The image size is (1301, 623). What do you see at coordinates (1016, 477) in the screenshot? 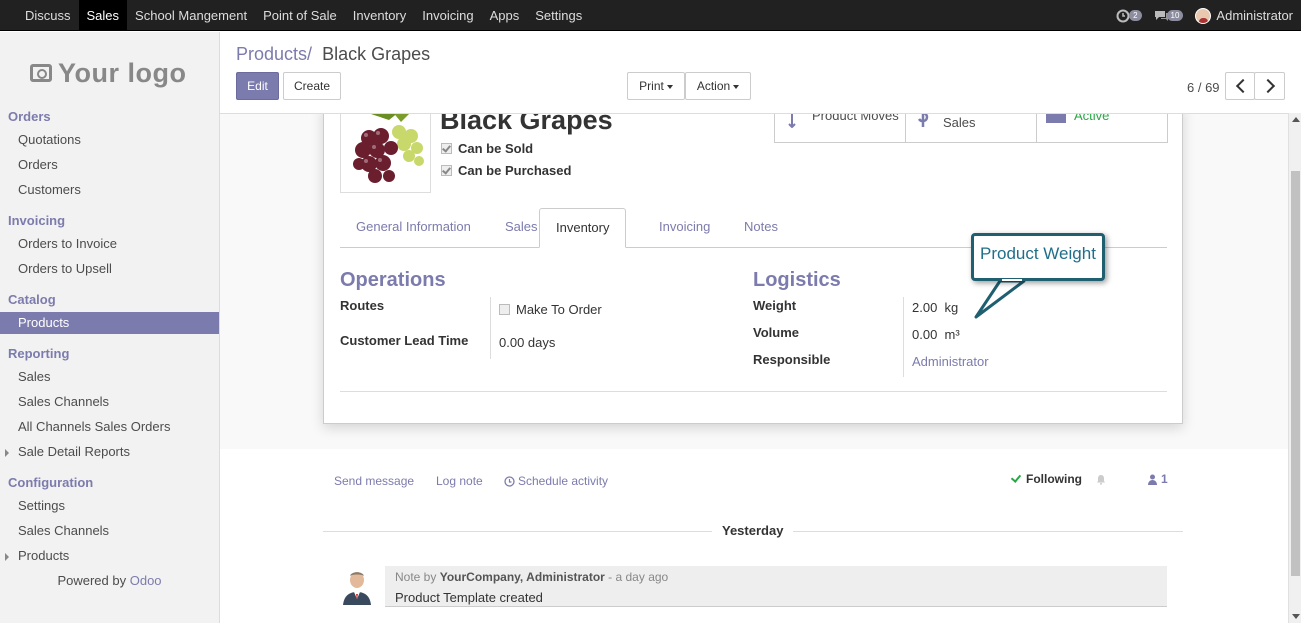
I see `check-icon` at bounding box center [1016, 477].